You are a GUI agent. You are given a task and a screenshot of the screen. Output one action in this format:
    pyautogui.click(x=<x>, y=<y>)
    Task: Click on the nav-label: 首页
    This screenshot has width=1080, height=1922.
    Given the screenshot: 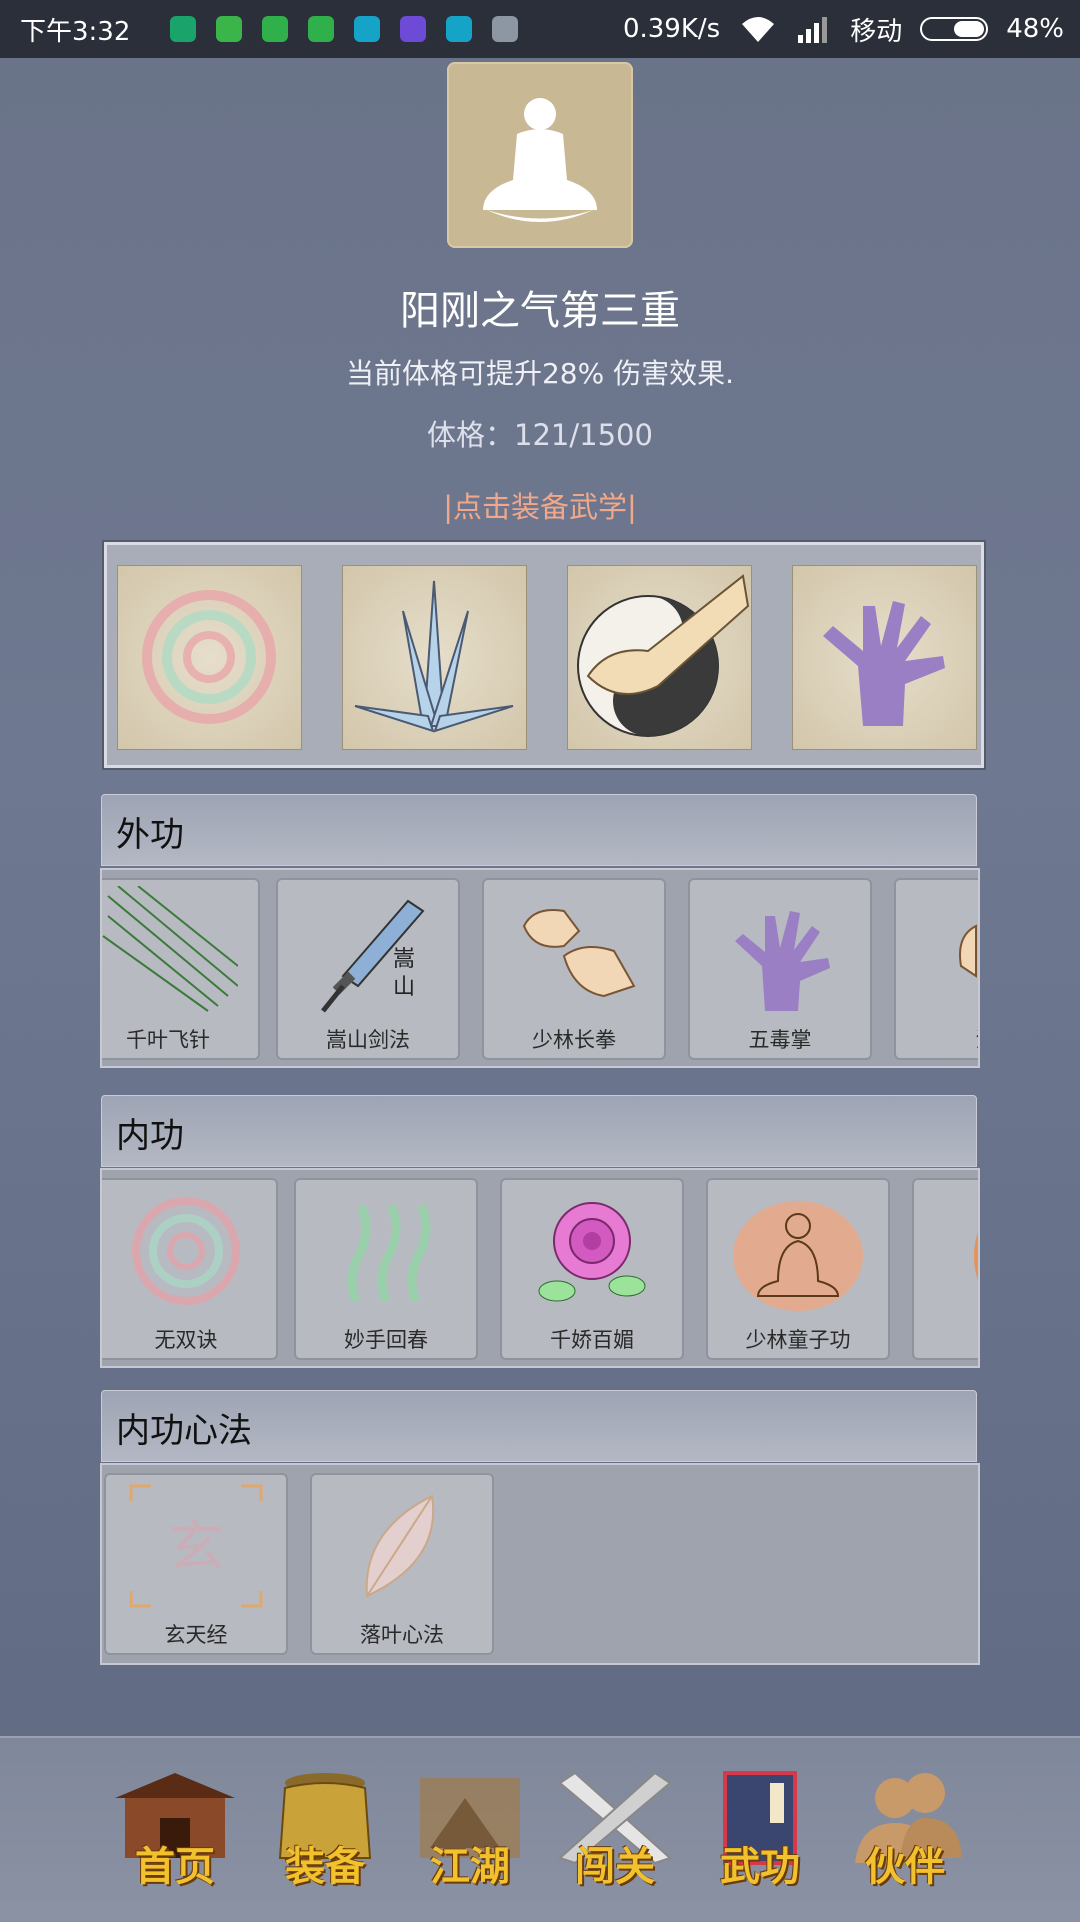 What is the action you would take?
    pyautogui.click(x=175, y=1866)
    